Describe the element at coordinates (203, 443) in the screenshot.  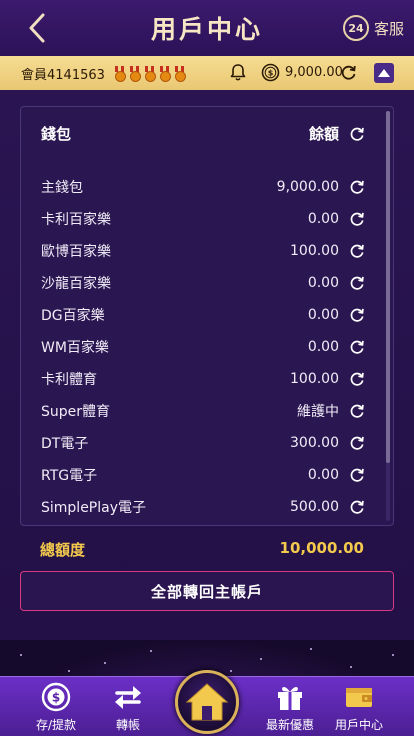
I see `wallet-row: DT電子 300.00` at that location.